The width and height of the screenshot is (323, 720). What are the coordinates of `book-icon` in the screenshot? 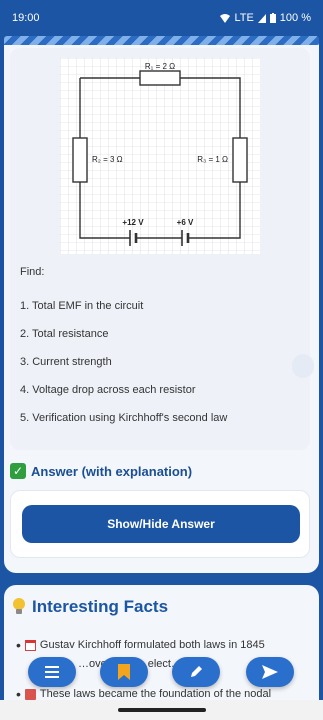 It's located at (30, 694).